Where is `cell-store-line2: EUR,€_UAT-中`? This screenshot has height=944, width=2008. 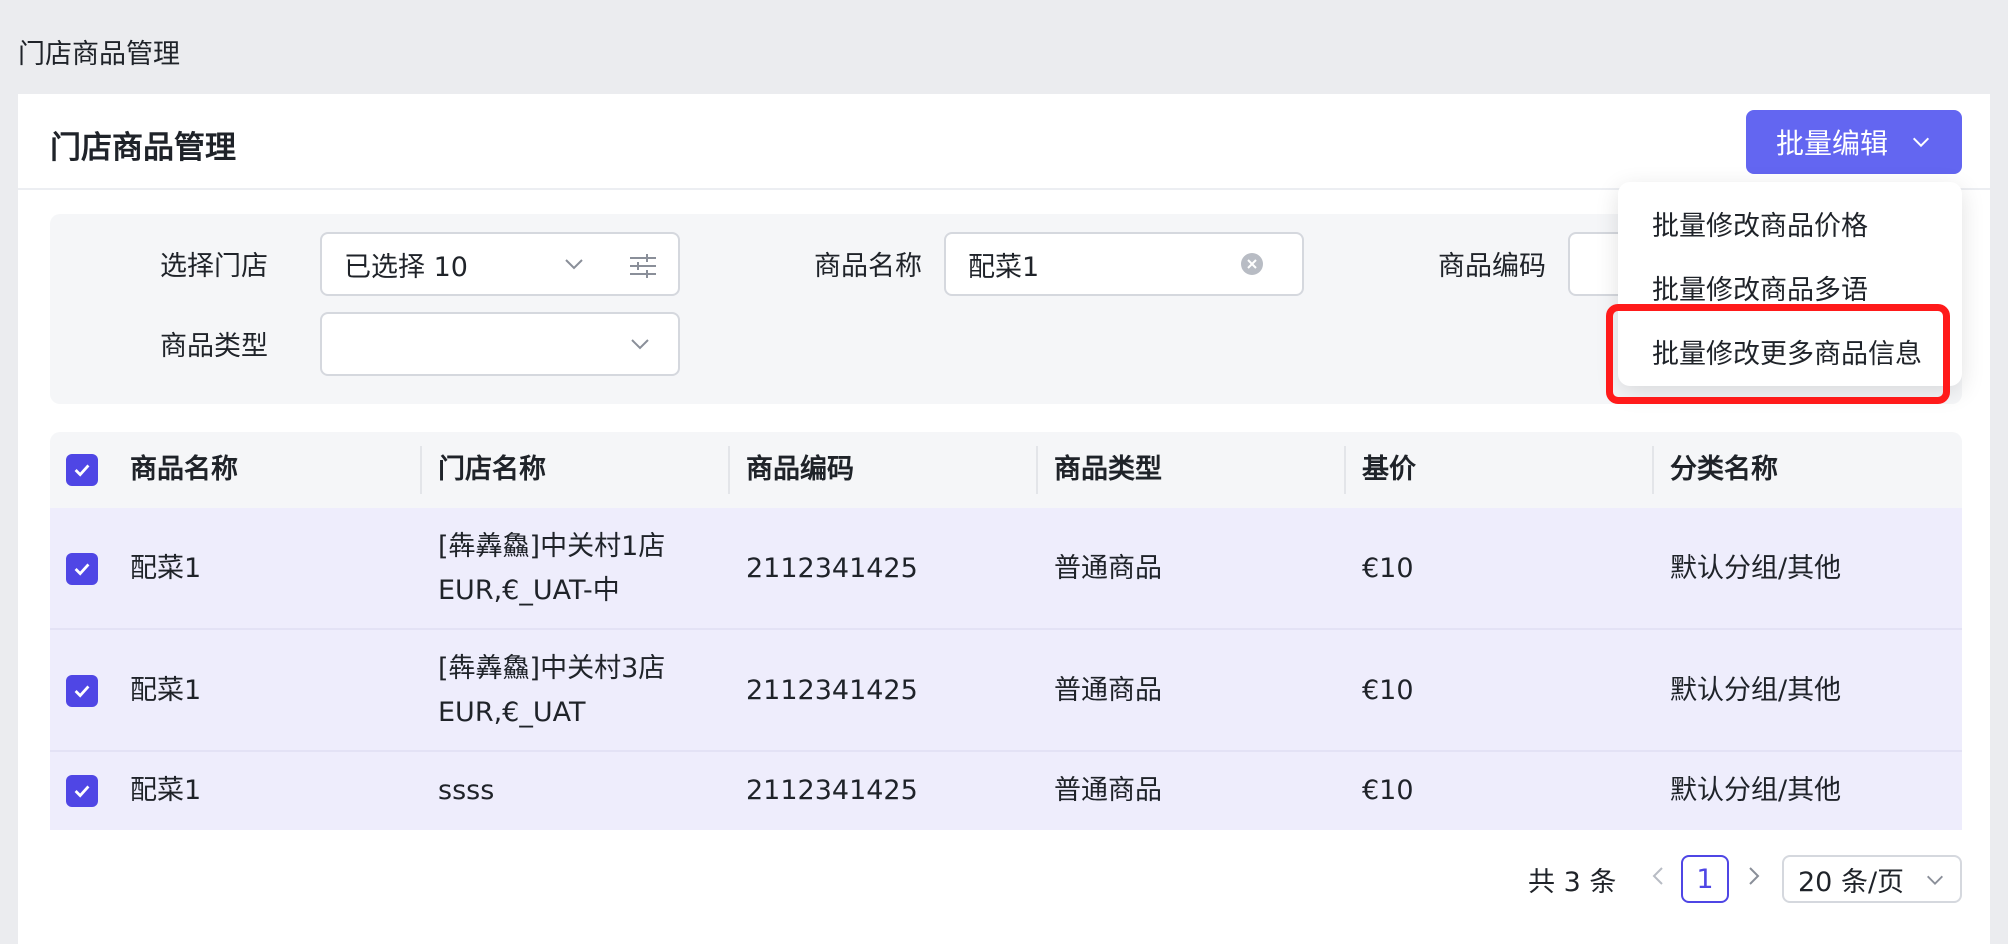
cell-store-line2: EUR,€_UAT-中 is located at coordinates (529, 590).